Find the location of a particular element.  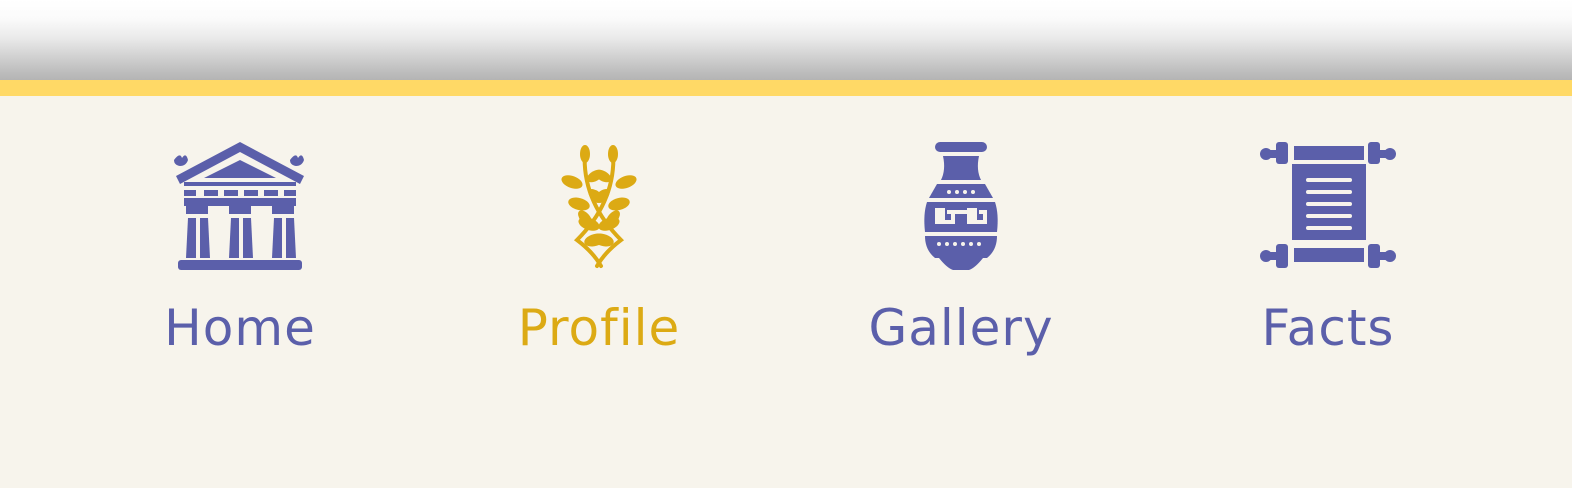

nav-item-facts: Facts is located at coordinates (1328, 250).